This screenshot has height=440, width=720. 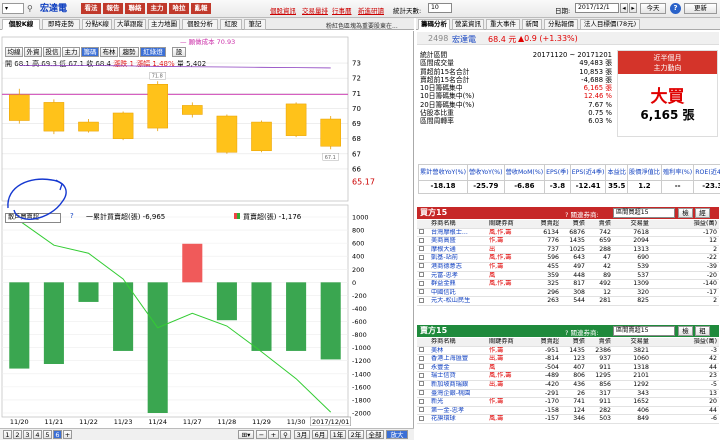 I want to click on table-row: 美商高盛 作,籌 776 1435 659 2094 12, so click(x=568, y=241).